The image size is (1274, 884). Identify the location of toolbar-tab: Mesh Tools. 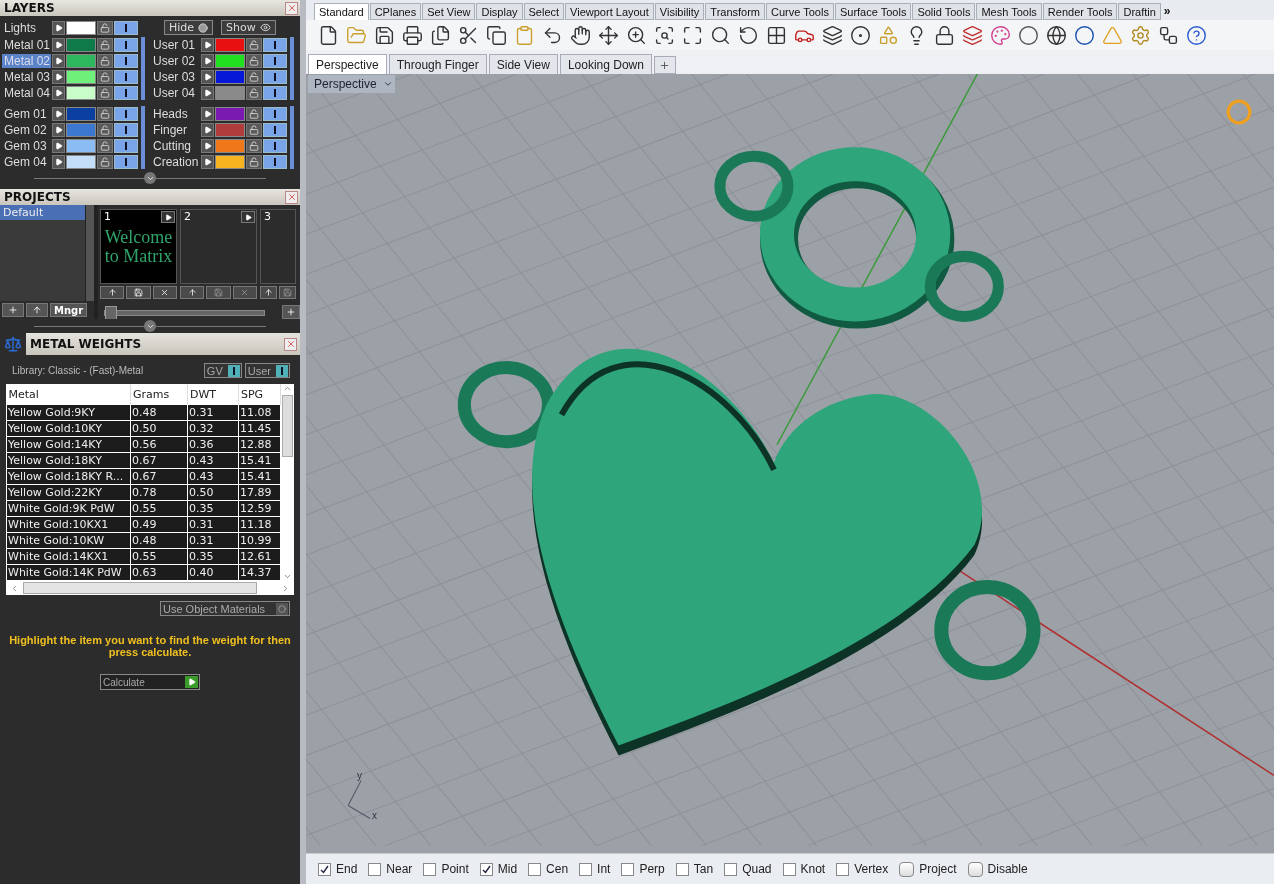
(1009, 11).